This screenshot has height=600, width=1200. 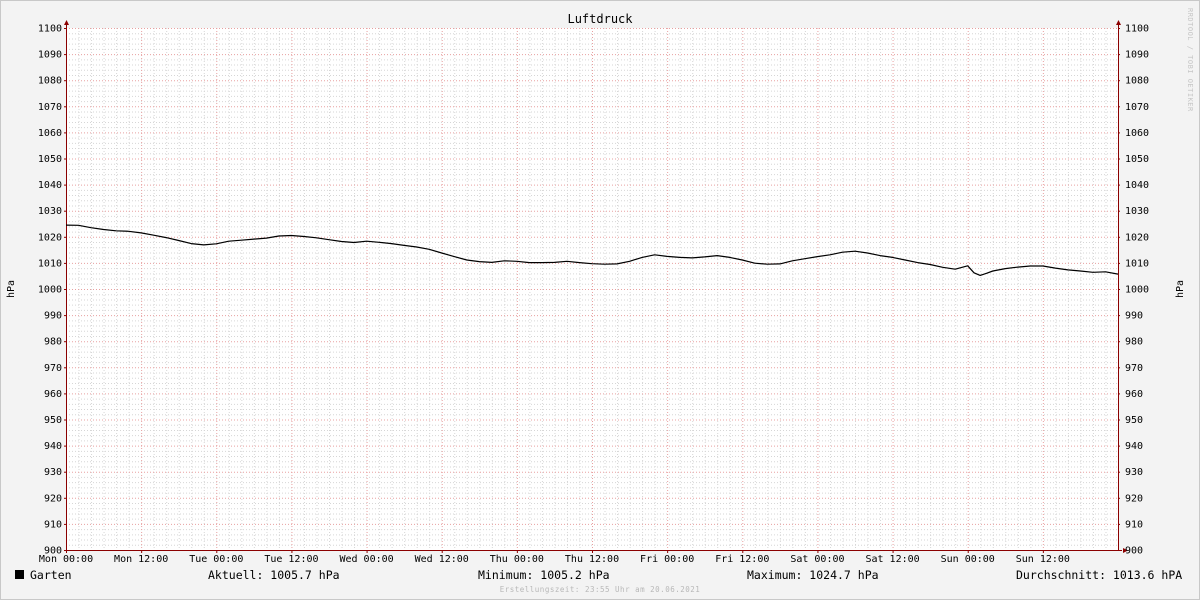 What do you see at coordinates (53, 342) in the screenshot?
I see `y-tick-label-left: 980` at bounding box center [53, 342].